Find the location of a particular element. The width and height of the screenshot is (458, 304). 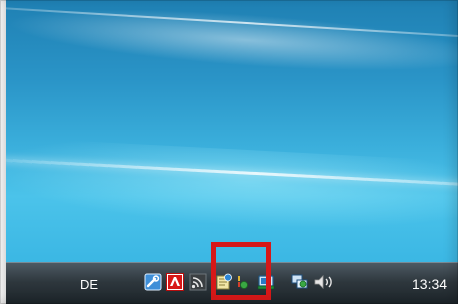

tools-icon is located at coordinates (153, 282).